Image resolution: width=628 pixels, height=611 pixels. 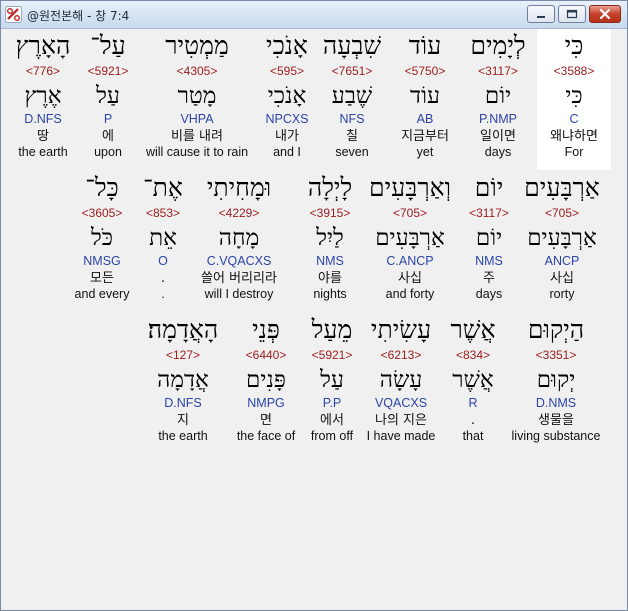 What do you see at coordinates (102, 236) in the screenshot?
I see `word-cell: כָּל־ <3605> כֹּל NMSG 모든 and every` at bounding box center [102, 236].